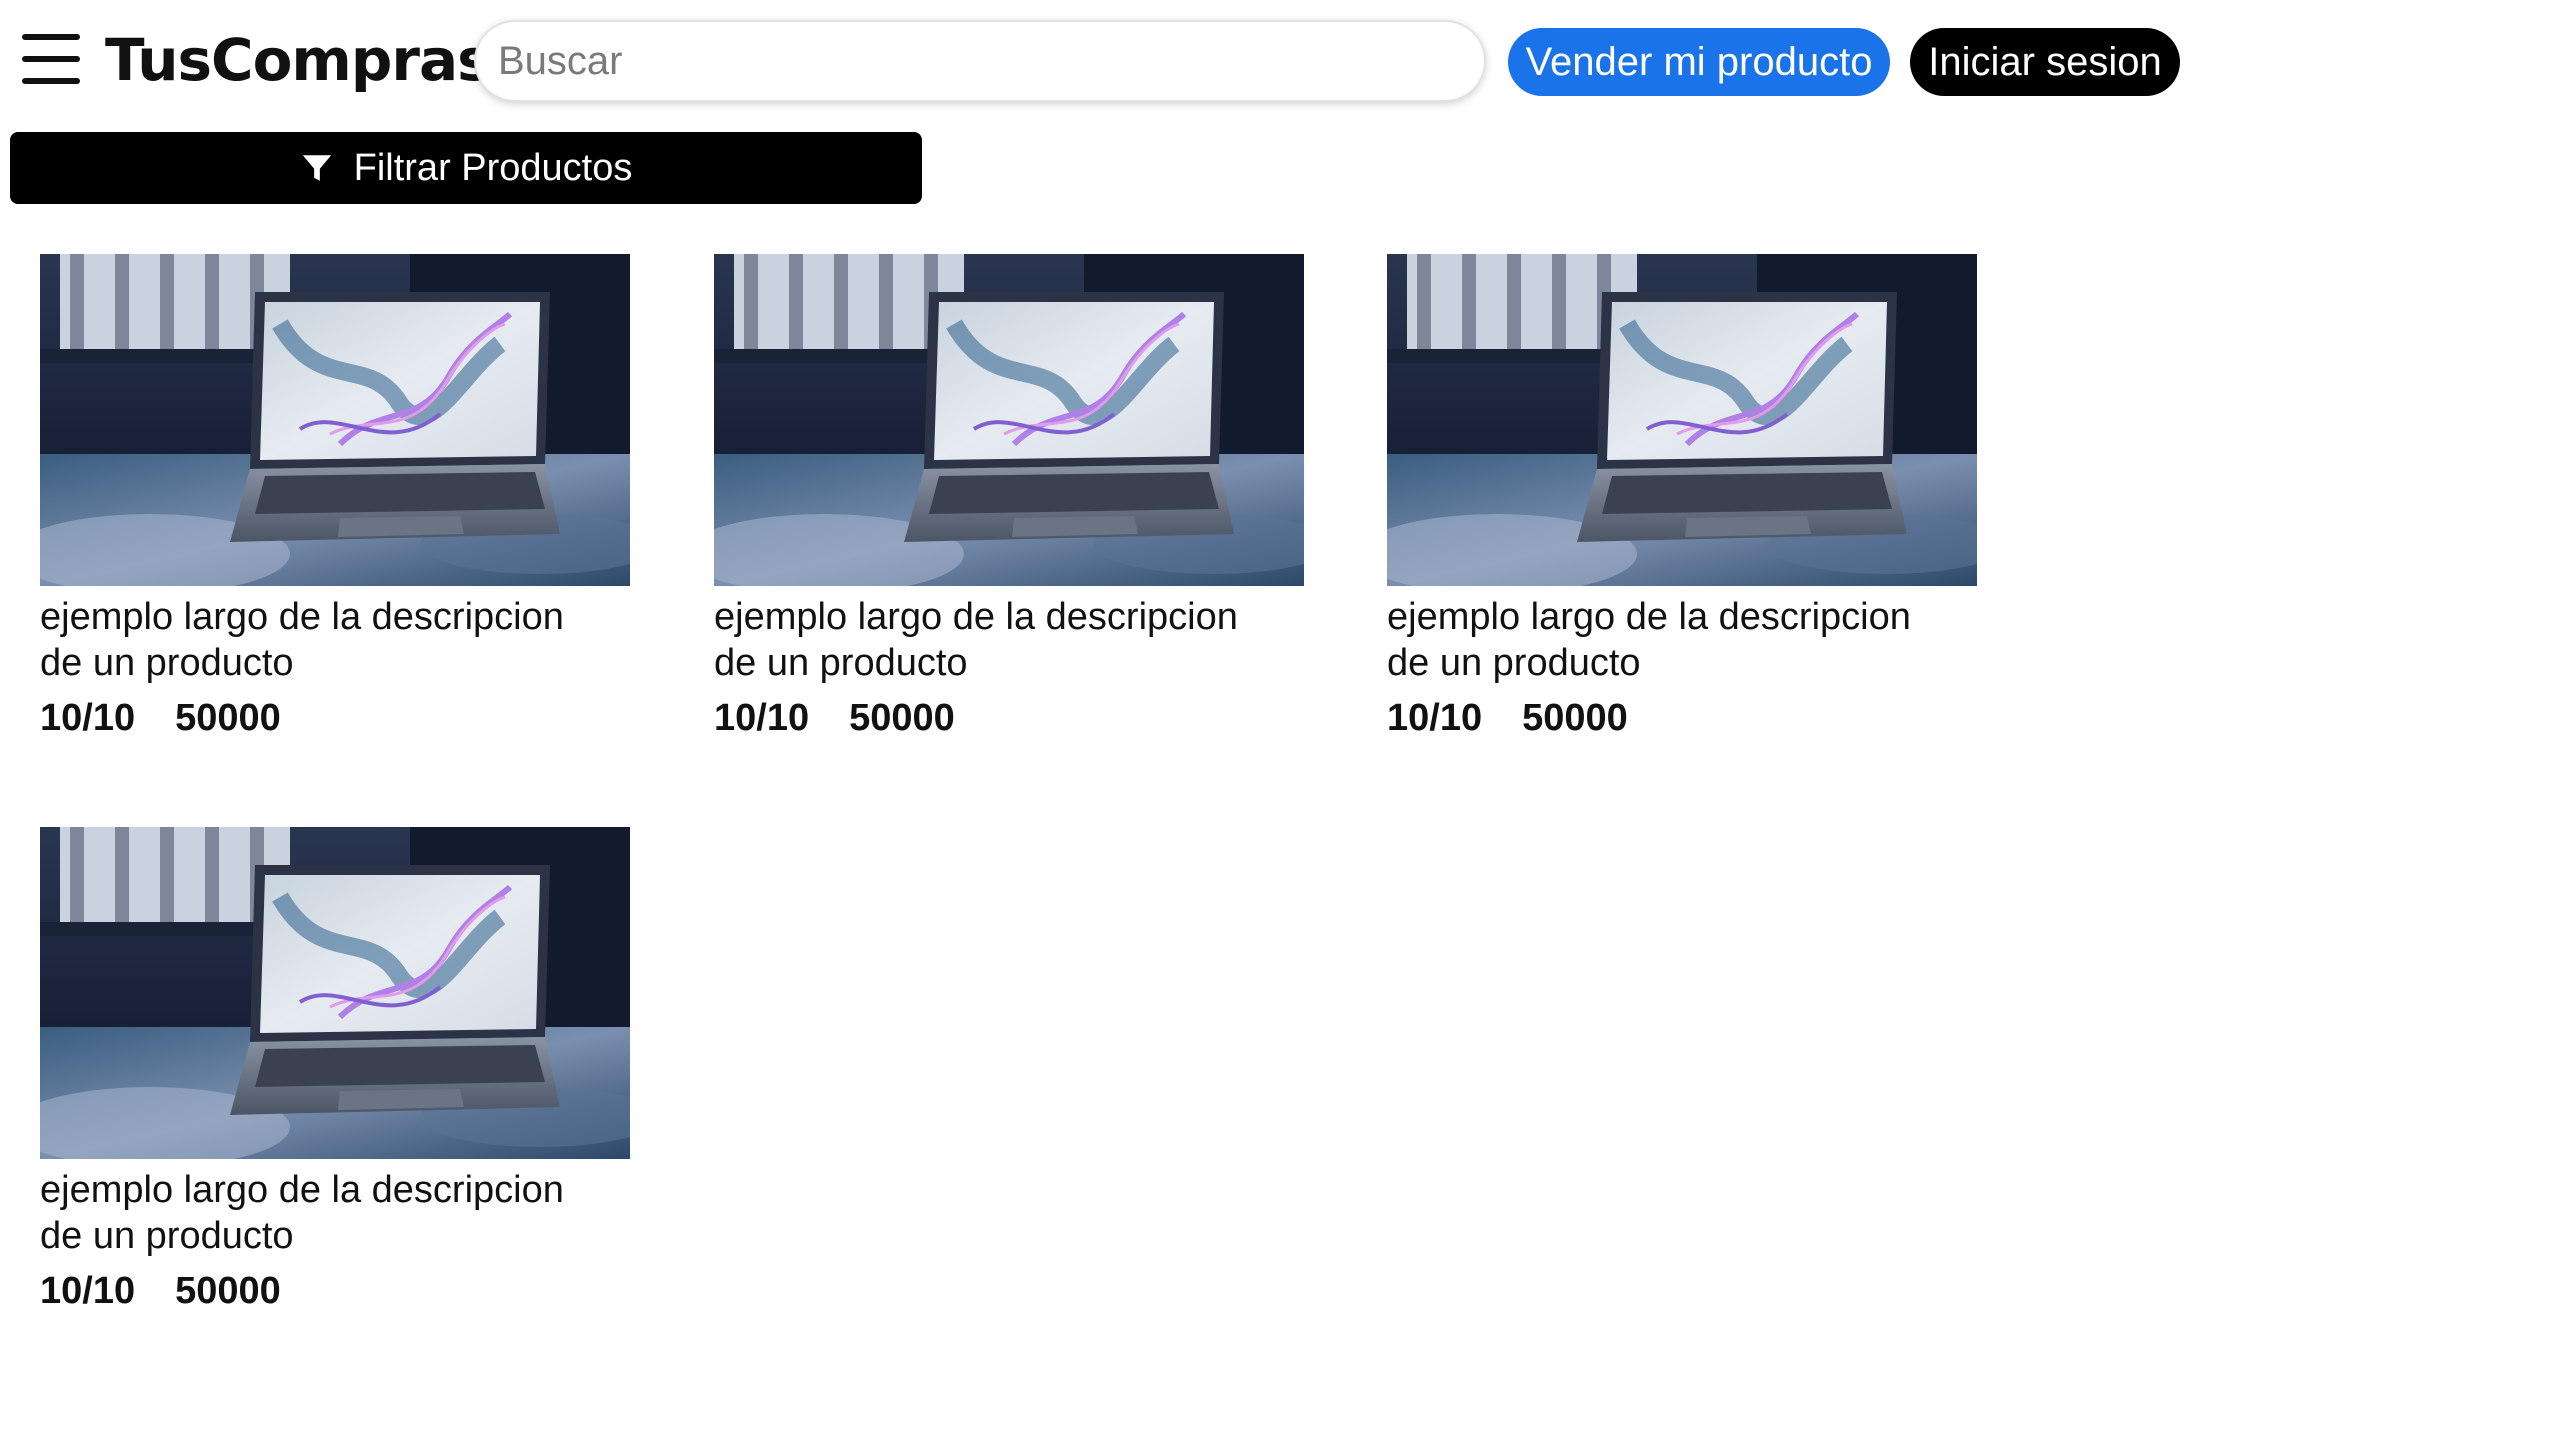 This screenshot has height=1440, width=2560. I want to click on filter-icon, so click(316, 168).